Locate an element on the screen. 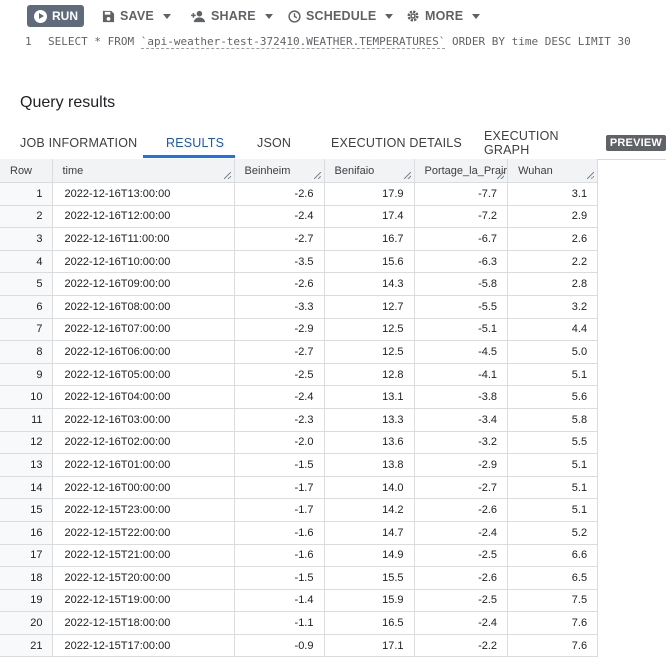 This screenshot has height=657, width=666. row-number-cell: 1 is located at coordinates (26, 194).